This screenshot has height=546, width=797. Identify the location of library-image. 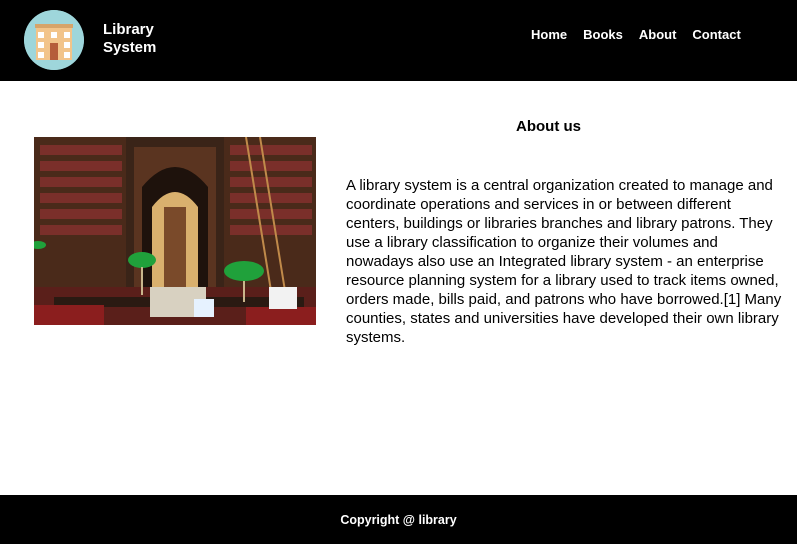
(175, 231).